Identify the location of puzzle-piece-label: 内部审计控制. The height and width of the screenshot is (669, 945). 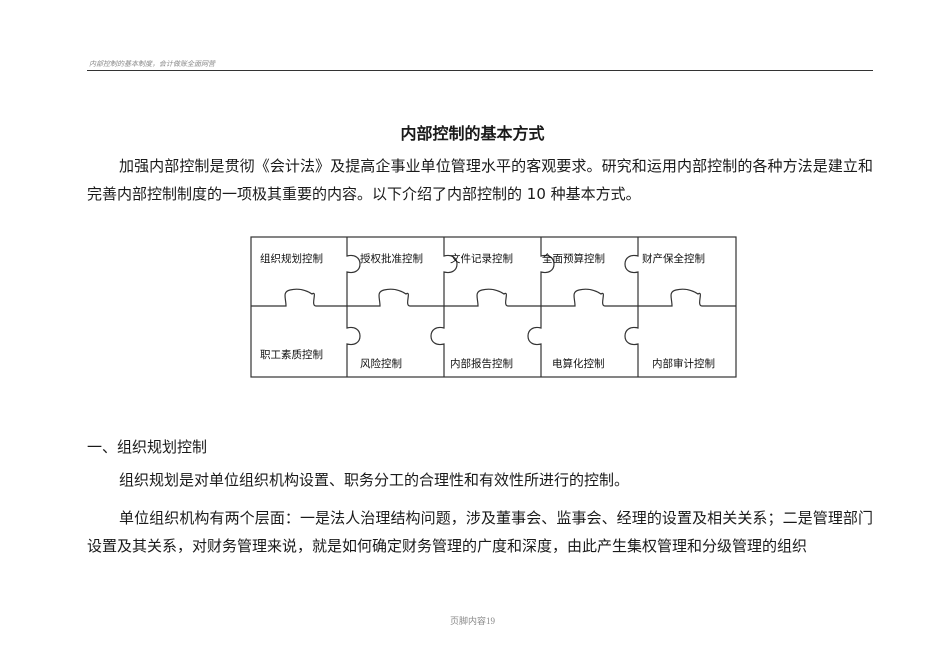
(683, 363).